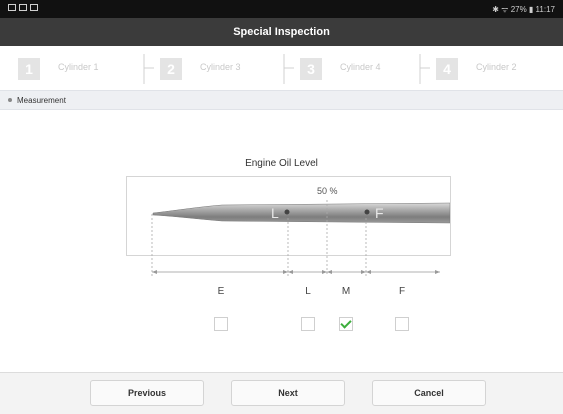  I want to click on step-label: Cylinder 2, so click(496, 67).